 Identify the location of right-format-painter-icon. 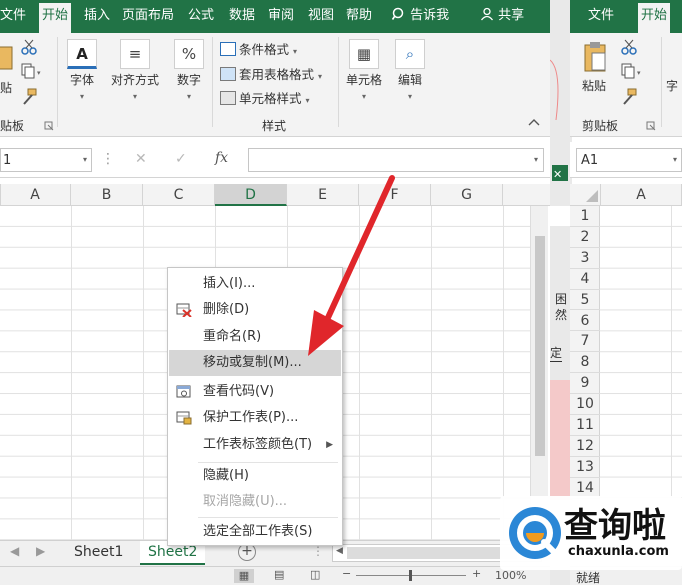
(629, 97).